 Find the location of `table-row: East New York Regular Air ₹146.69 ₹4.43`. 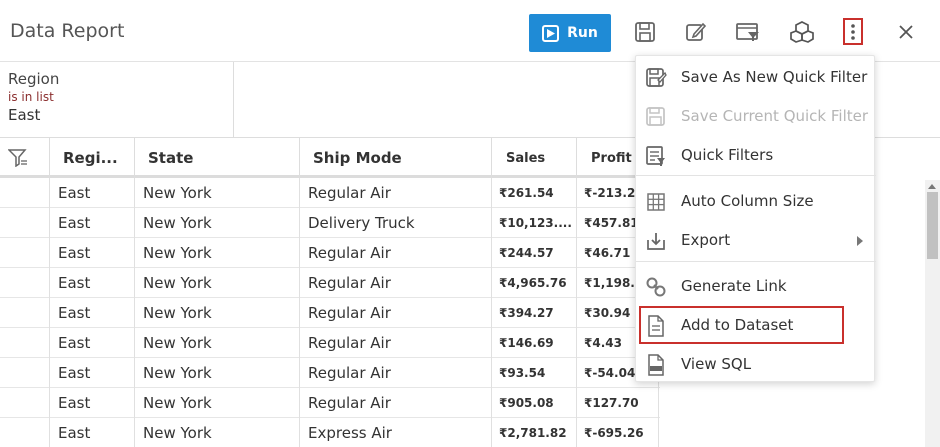

table-row: East New York Regular Air ₹146.69 ₹4.43 is located at coordinates (330, 343).